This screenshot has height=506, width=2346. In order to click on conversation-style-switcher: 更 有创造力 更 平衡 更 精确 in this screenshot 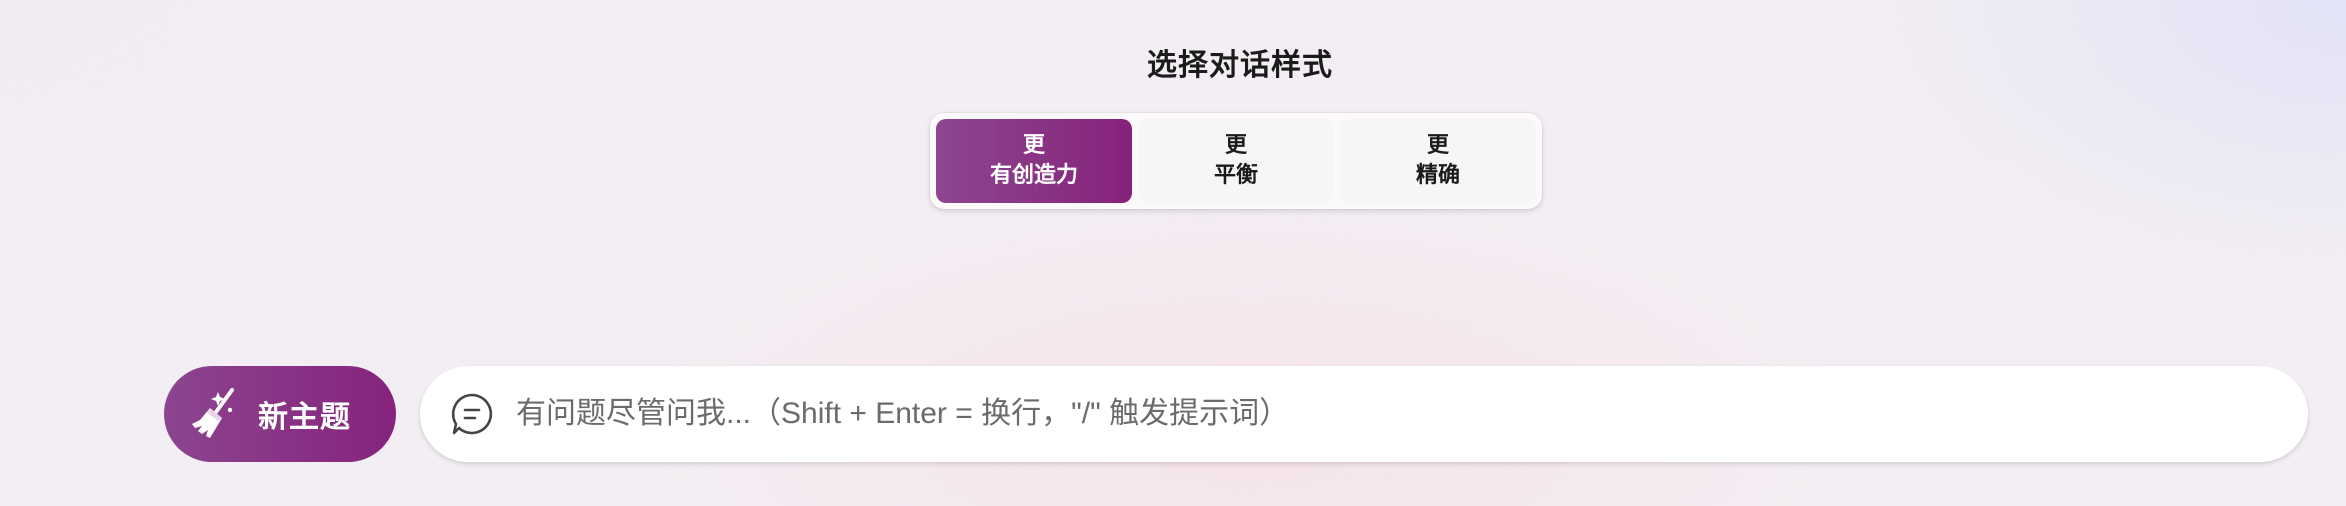, I will do `click(1236, 161)`.